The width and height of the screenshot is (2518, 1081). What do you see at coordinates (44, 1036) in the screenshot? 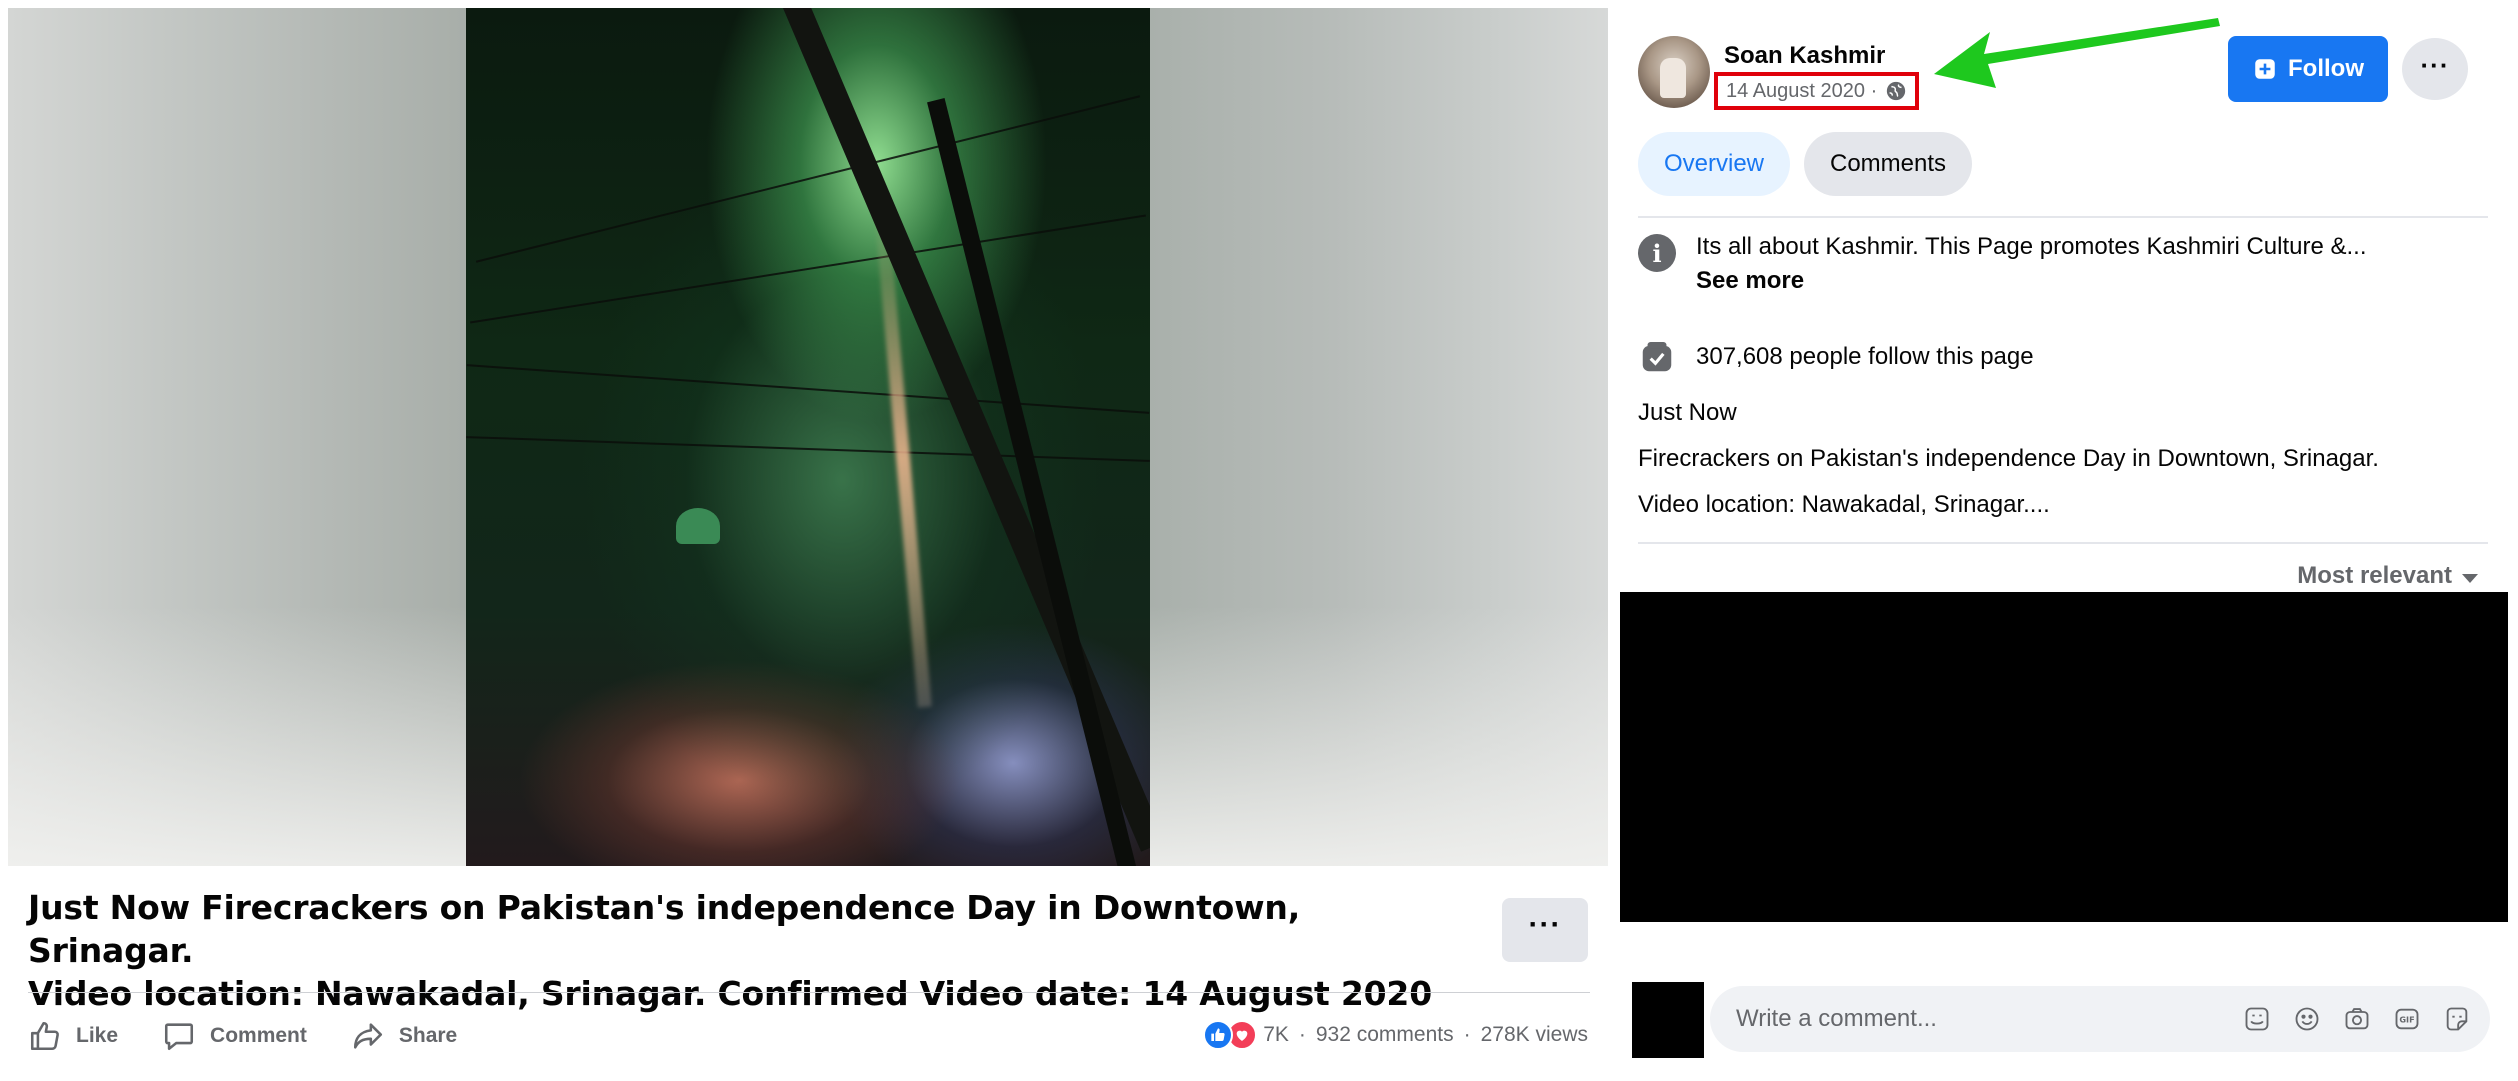
I see `like-icon` at bounding box center [44, 1036].